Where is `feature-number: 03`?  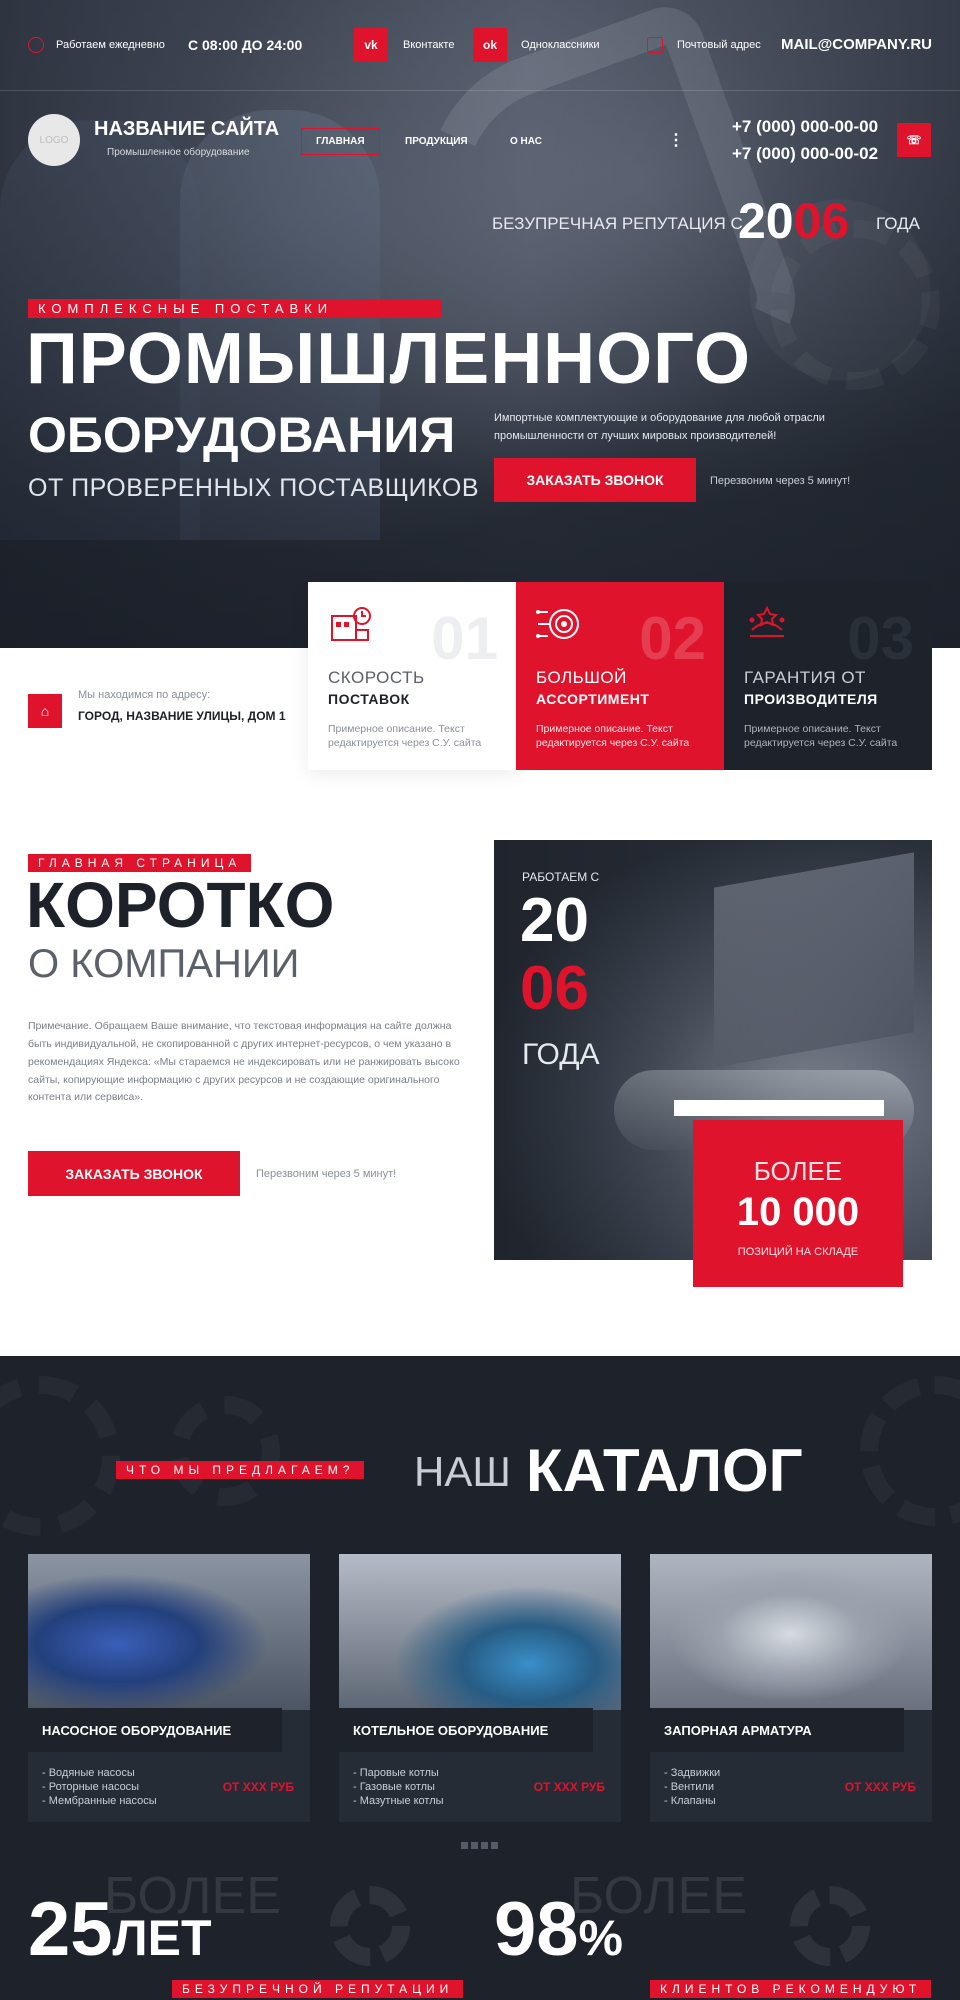 feature-number: 03 is located at coordinates (880, 638).